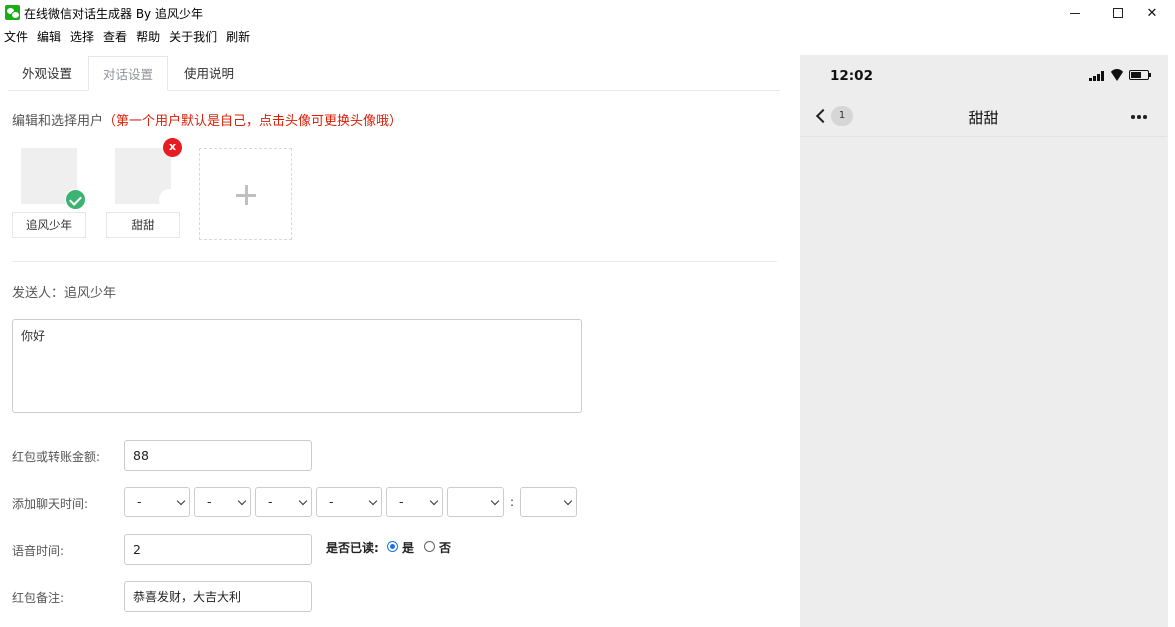 Image resolution: width=1175 pixels, height=627 pixels. I want to click on remark-label: 红包备注:, so click(38, 598).